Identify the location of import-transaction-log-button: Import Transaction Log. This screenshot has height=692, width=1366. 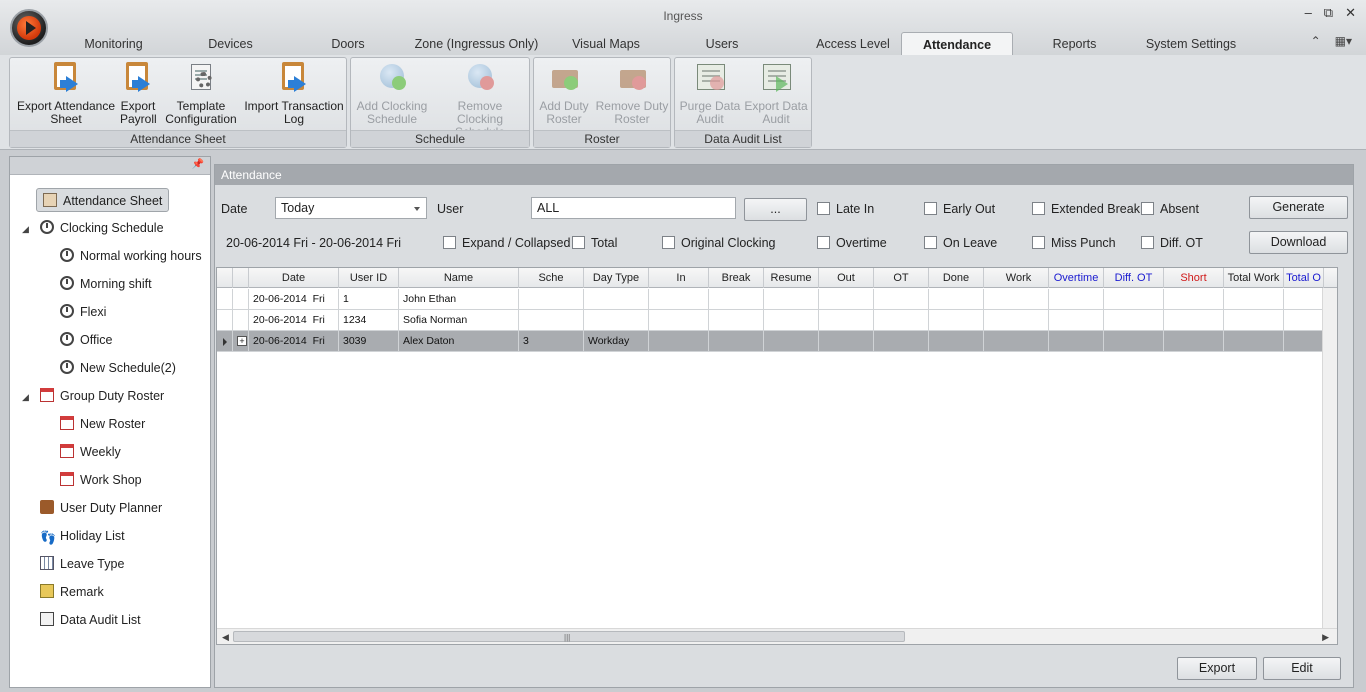
(294, 94).